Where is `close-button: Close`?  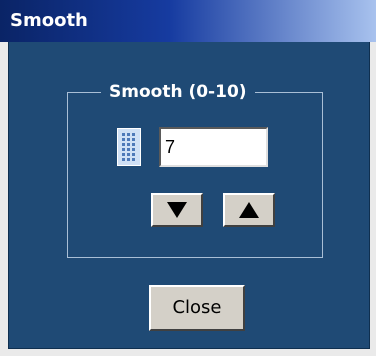 close-button: Close is located at coordinates (197, 308).